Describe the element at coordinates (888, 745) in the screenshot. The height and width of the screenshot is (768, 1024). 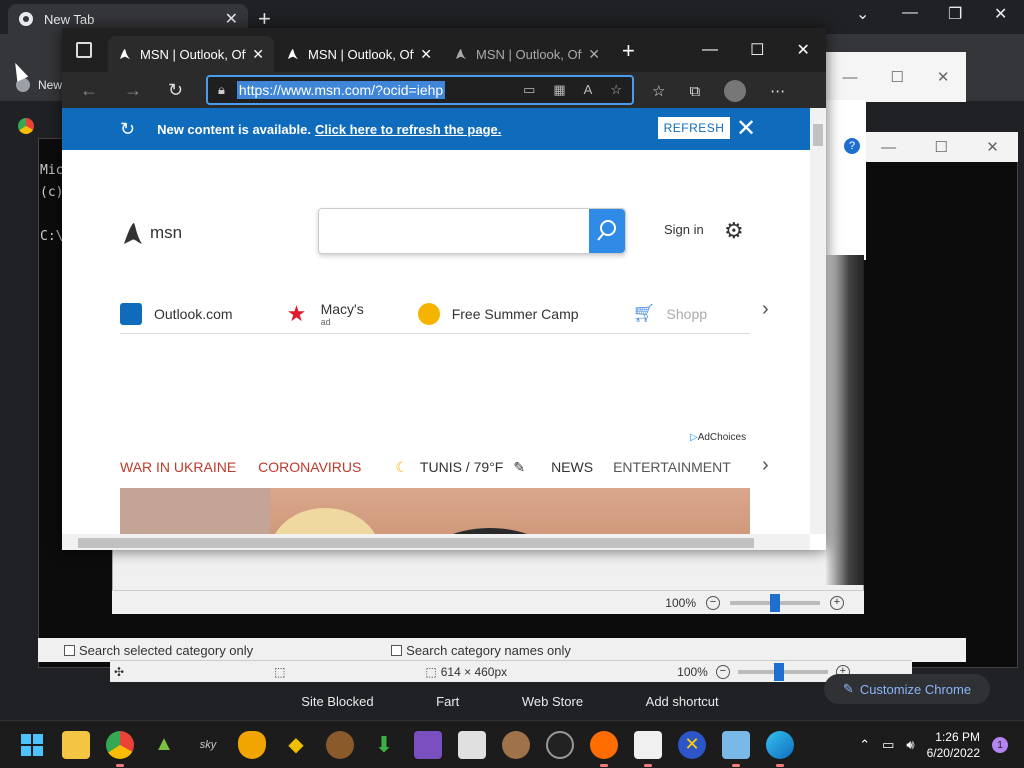
I see `network-icon: ▭` at that location.